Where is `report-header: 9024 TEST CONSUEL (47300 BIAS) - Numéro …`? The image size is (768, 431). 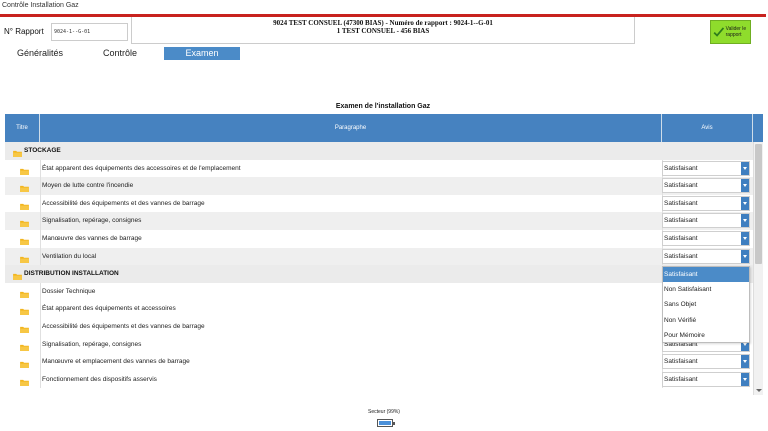
report-header: 9024 TEST CONSUEL (47300 BIAS) - Numéro … is located at coordinates (383, 30).